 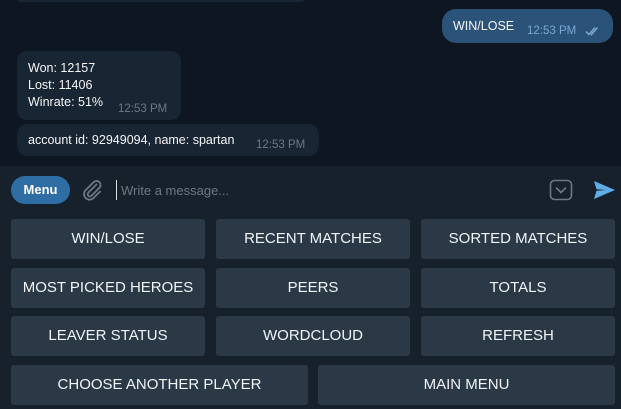 I want to click on composer: Menu, so click(x=310, y=188).